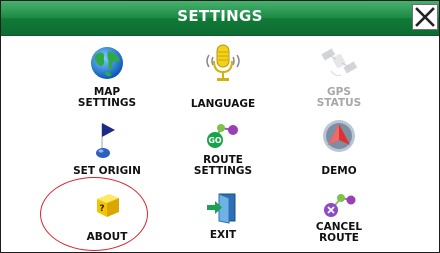  What do you see at coordinates (107, 63) in the screenshot?
I see `globe-icon` at bounding box center [107, 63].